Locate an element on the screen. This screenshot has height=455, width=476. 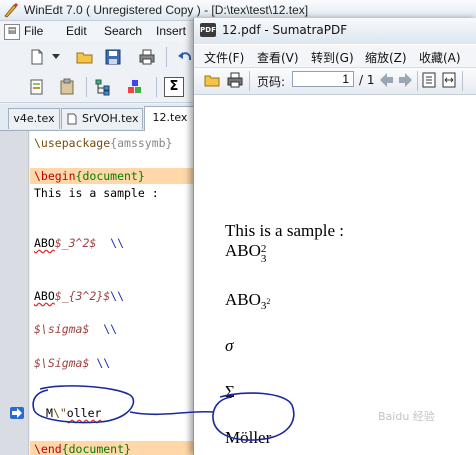
winedt-app-icon is located at coordinates (11, 10).